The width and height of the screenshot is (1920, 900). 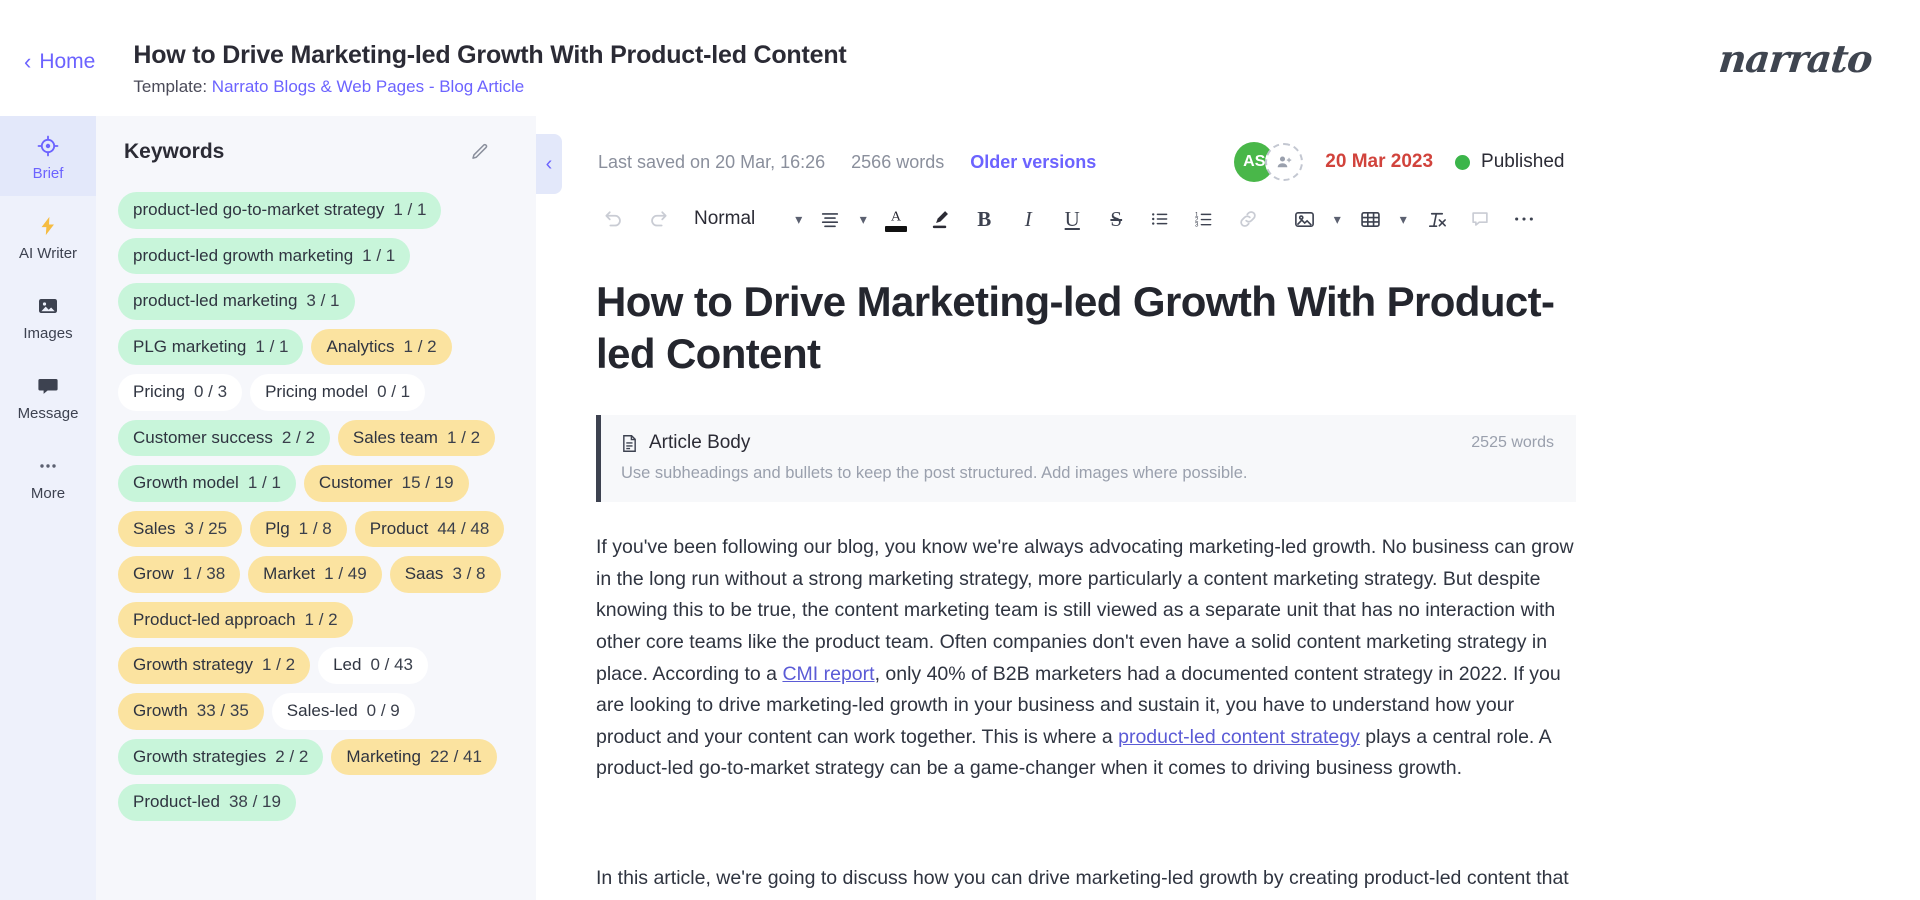 I want to click on template-link: Narrato Blogs & Web Pages - Blog Article, so click(x=368, y=86).